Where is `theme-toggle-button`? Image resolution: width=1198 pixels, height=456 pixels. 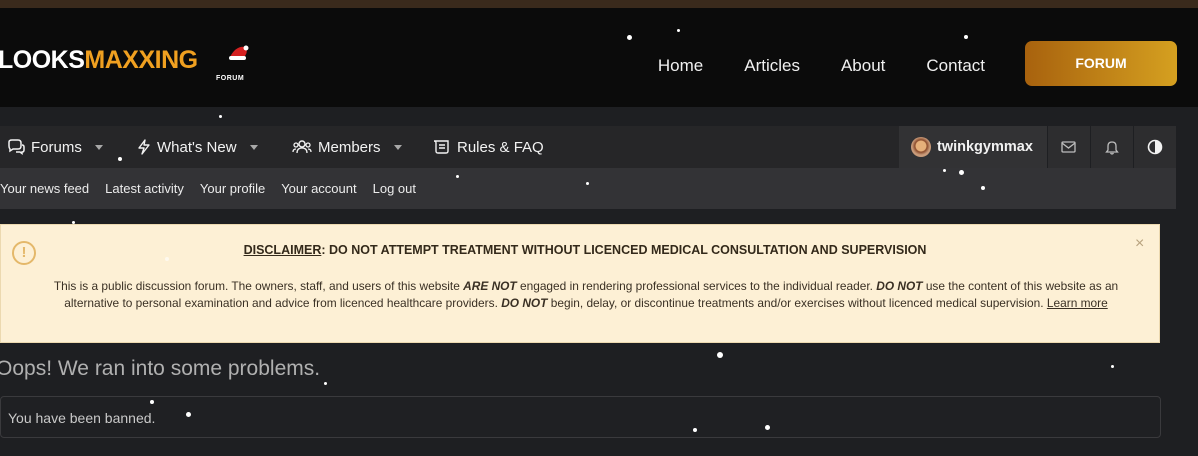
theme-toggle-button is located at coordinates (1154, 147).